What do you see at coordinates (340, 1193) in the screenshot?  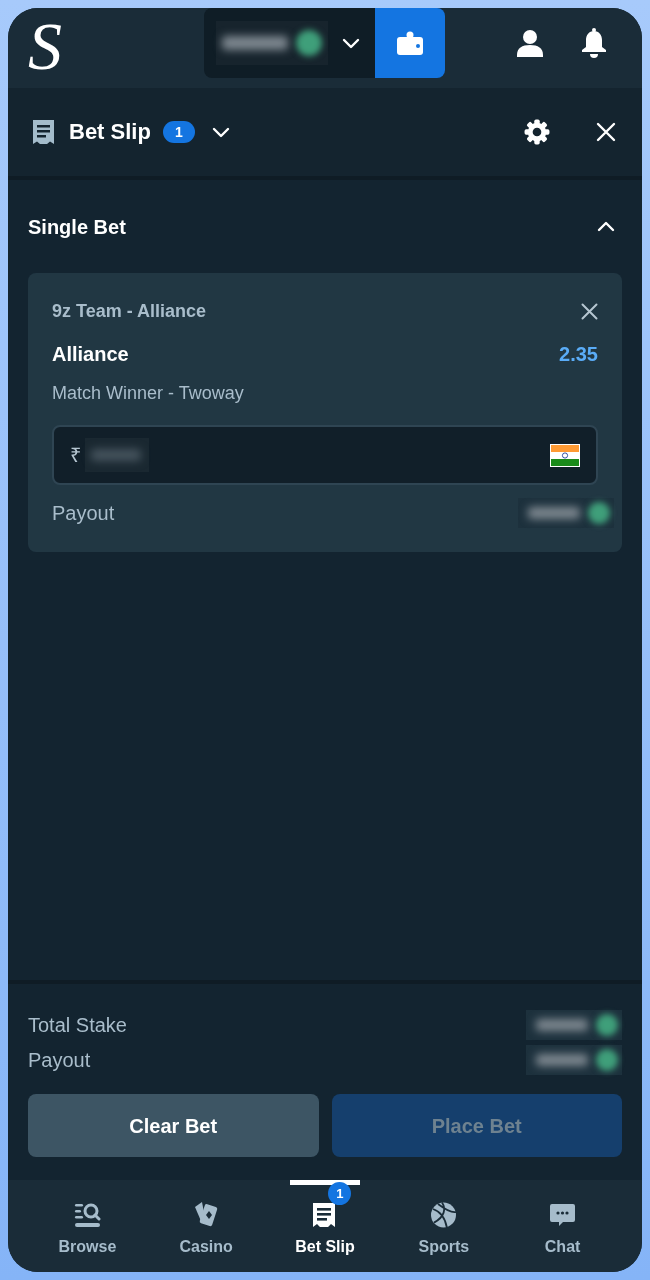 I see `nav-count-badge: 1` at bounding box center [340, 1193].